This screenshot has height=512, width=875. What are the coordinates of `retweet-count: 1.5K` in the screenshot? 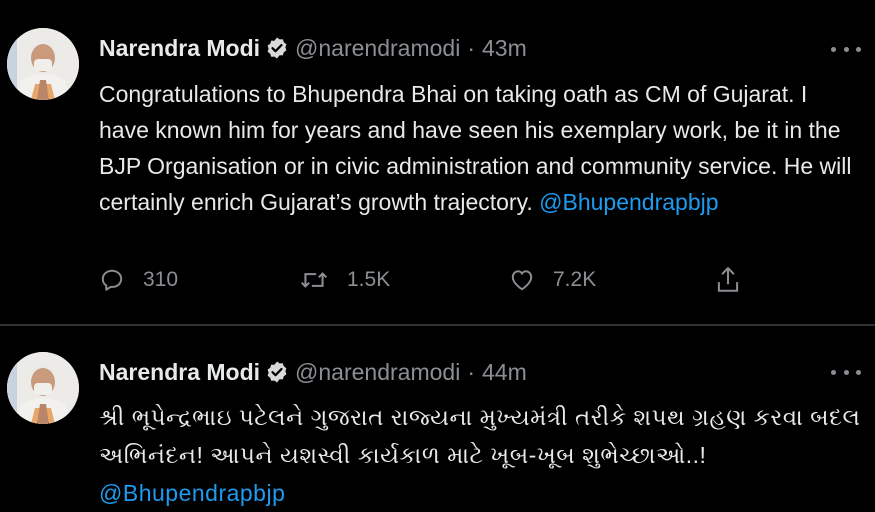 It's located at (369, 279).